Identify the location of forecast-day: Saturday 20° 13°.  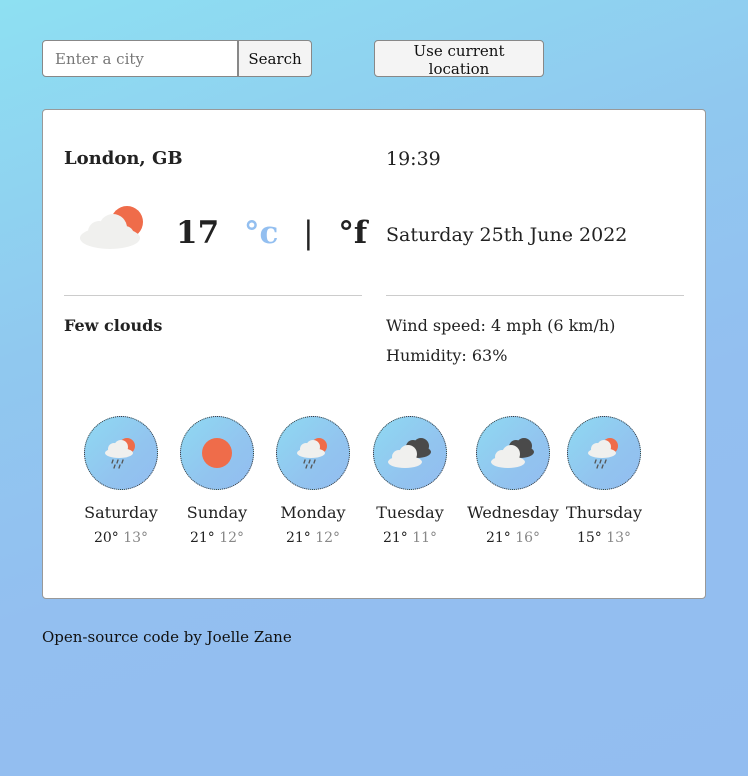
(121, 481).